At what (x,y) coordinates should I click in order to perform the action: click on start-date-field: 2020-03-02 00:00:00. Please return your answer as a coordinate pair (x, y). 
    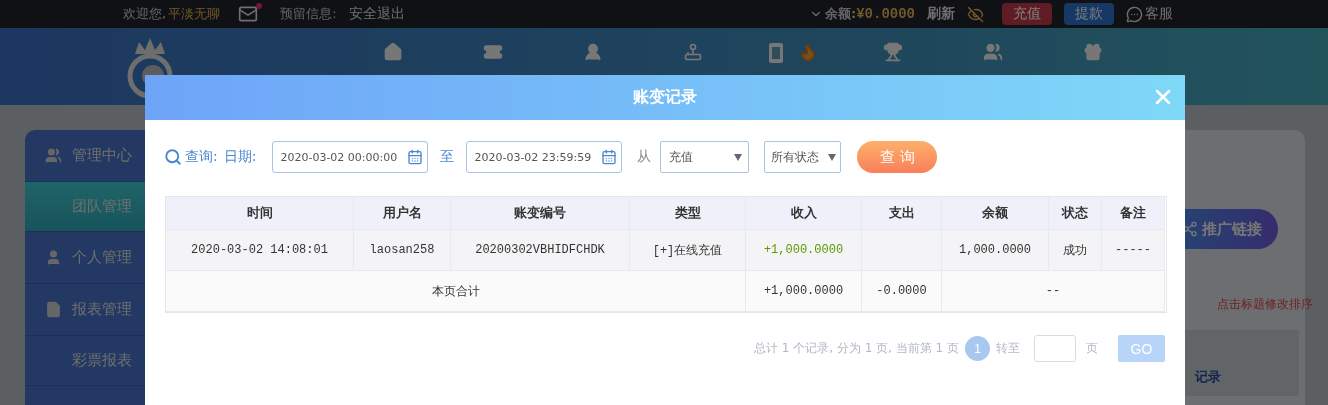
    Looking at the image, I should click on (350, 157).